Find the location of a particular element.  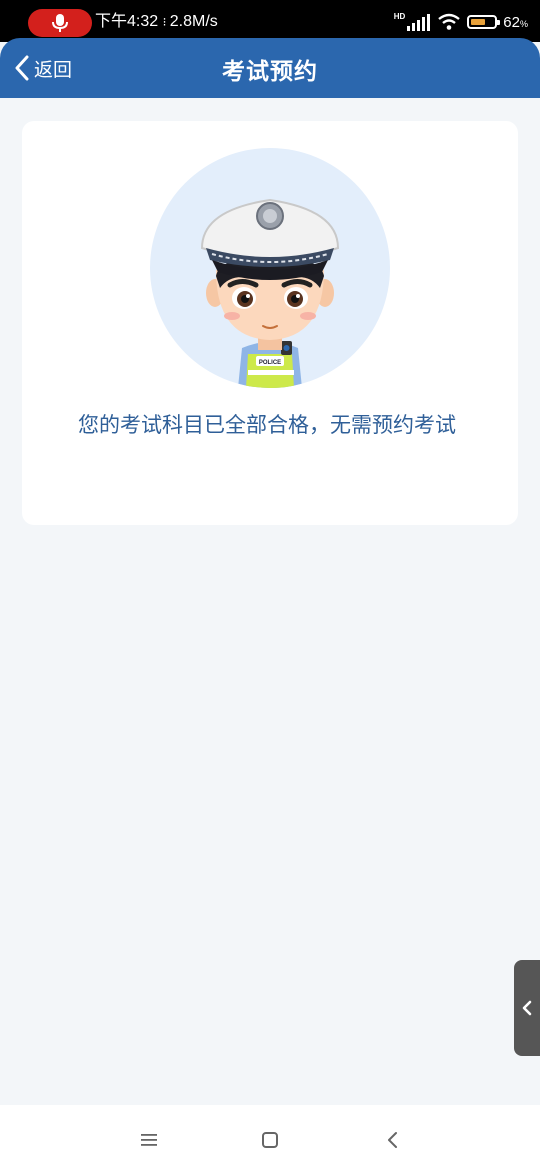

police-officer-avatar: POLICE is located at coordinates (270, 293).